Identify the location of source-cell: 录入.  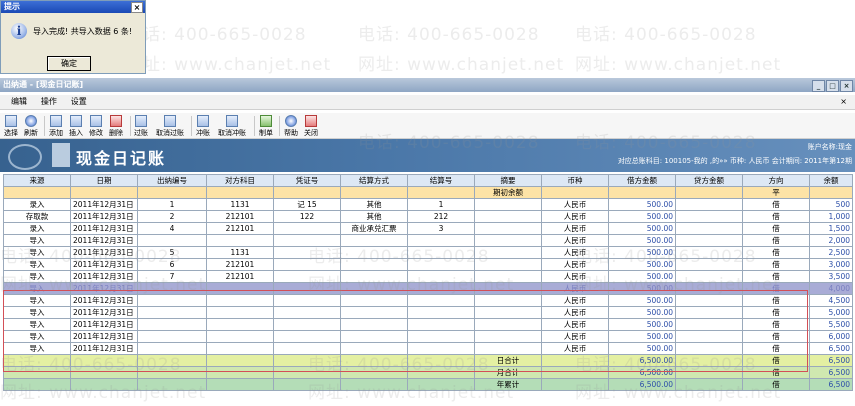
(37, 204).